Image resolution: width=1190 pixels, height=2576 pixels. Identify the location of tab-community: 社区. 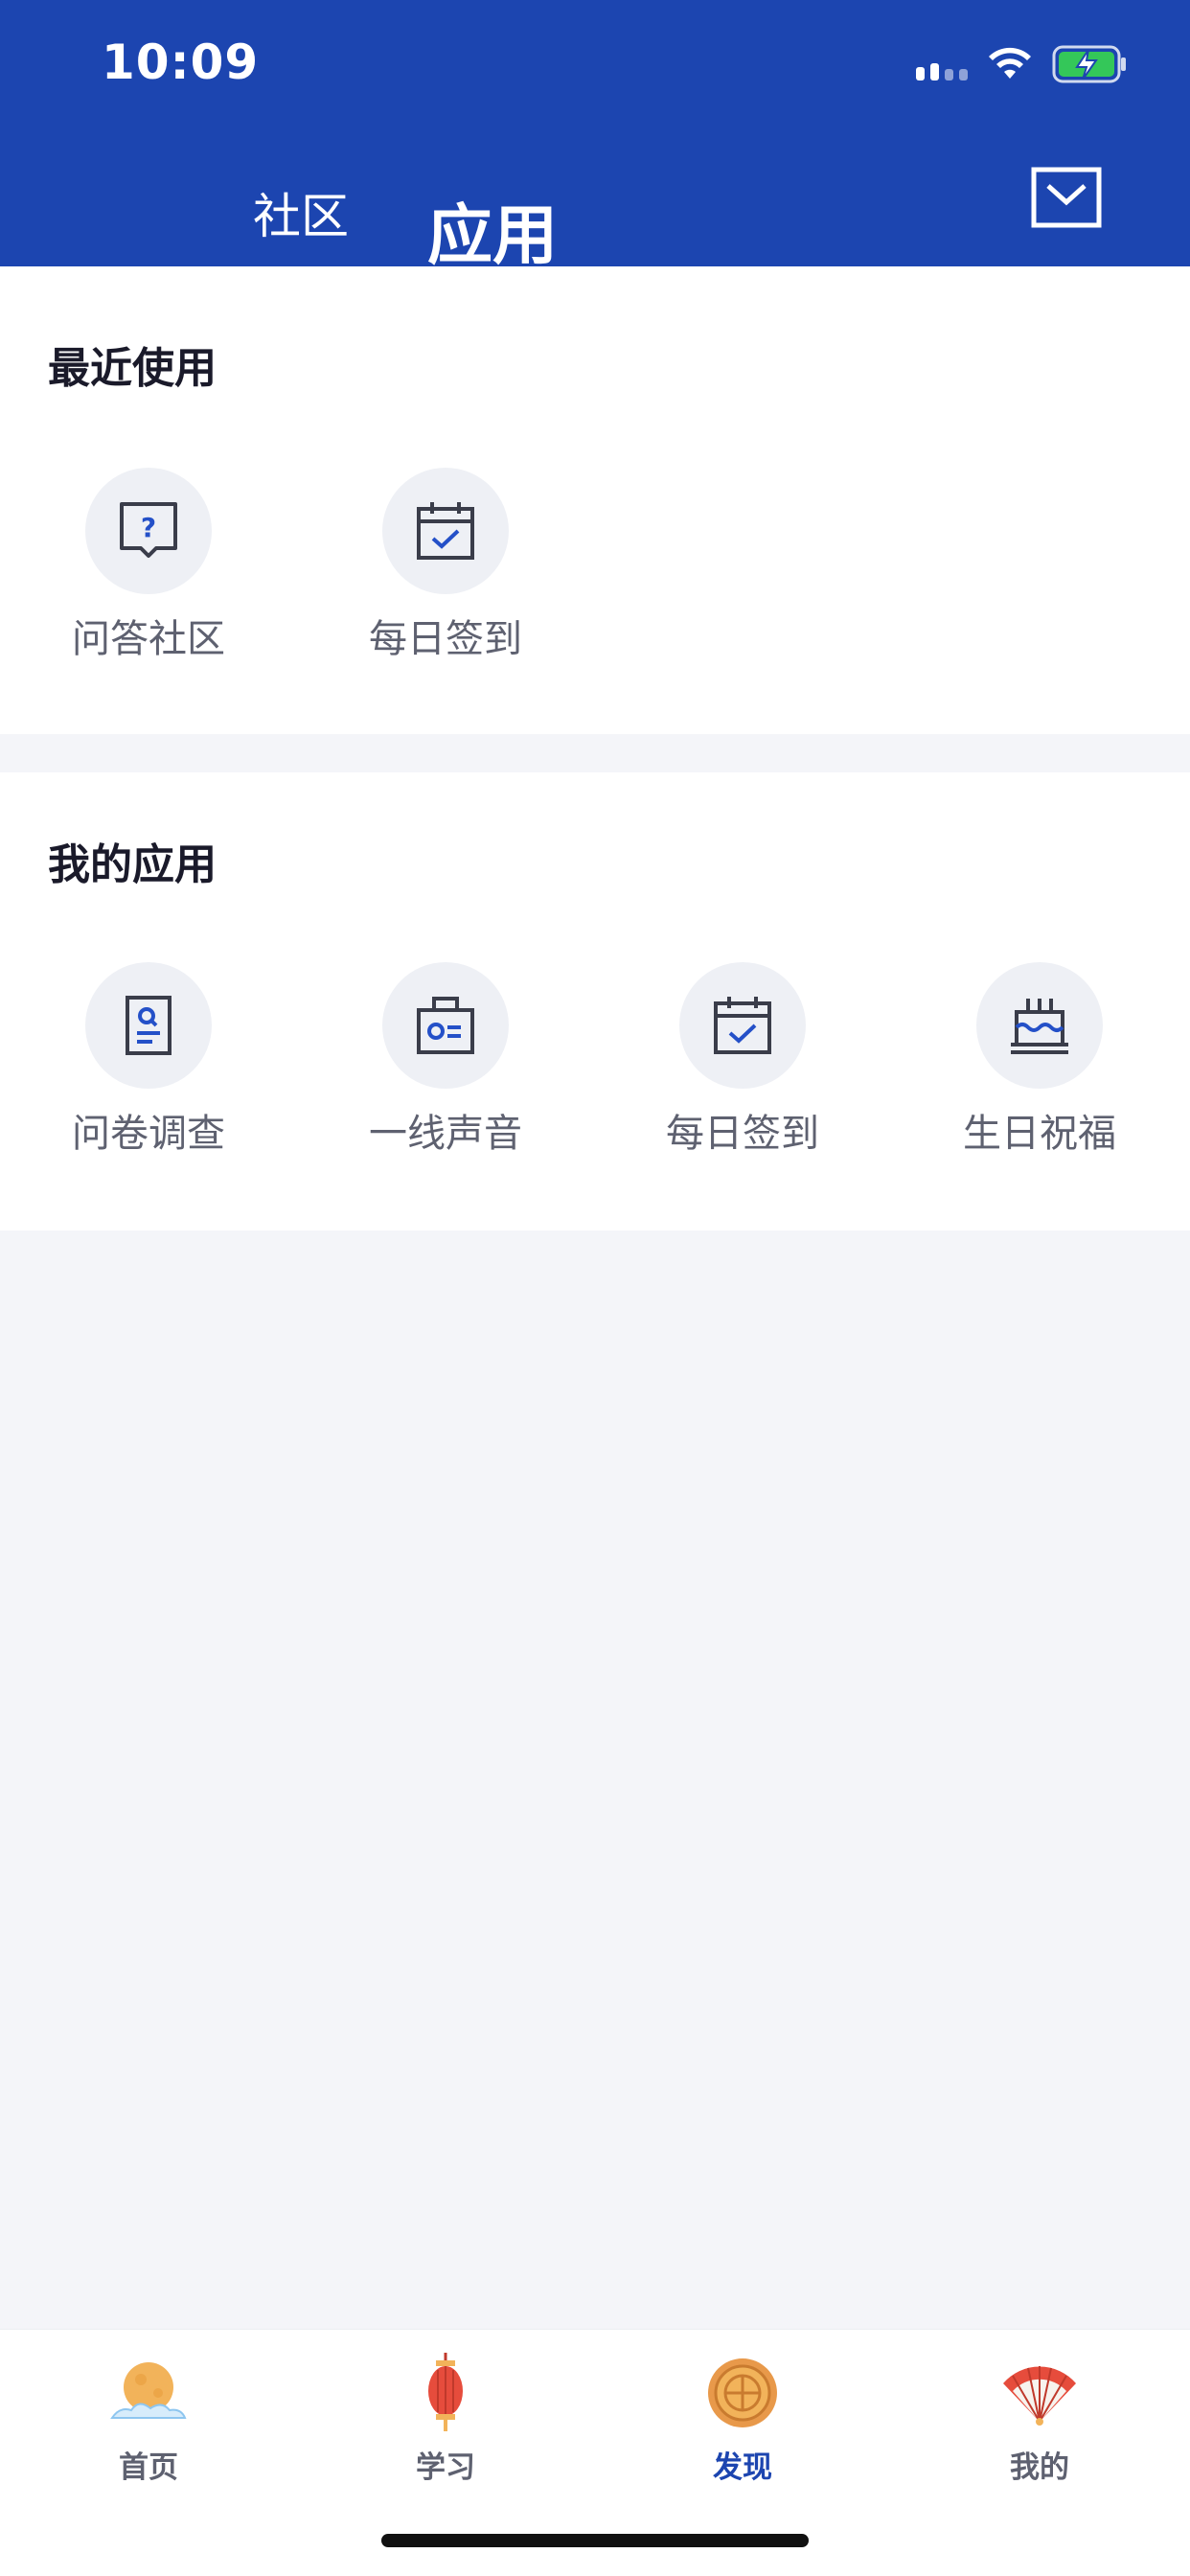
(301, 212).